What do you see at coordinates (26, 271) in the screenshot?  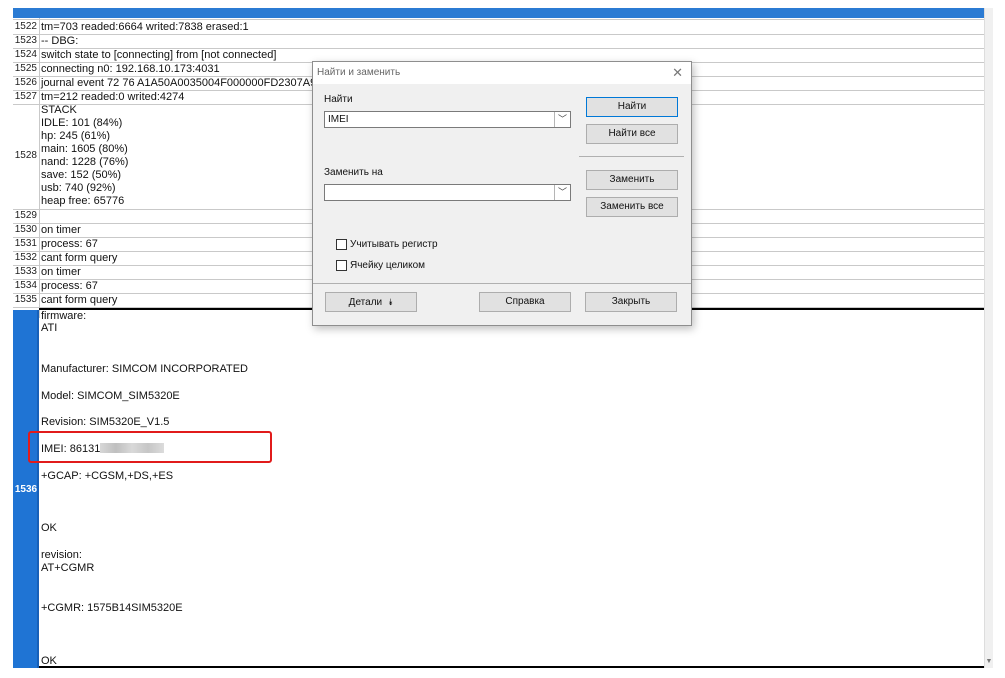 I see `row-number: 1533` at bounding box center [26, 271].